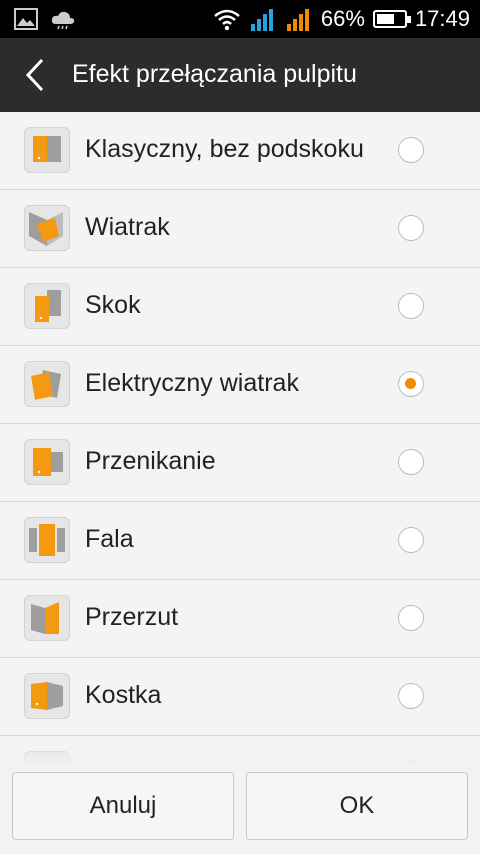 This screenshot has height=854, width=480. I want to click on effect-option-row: Przerzut, so click(240, 619).